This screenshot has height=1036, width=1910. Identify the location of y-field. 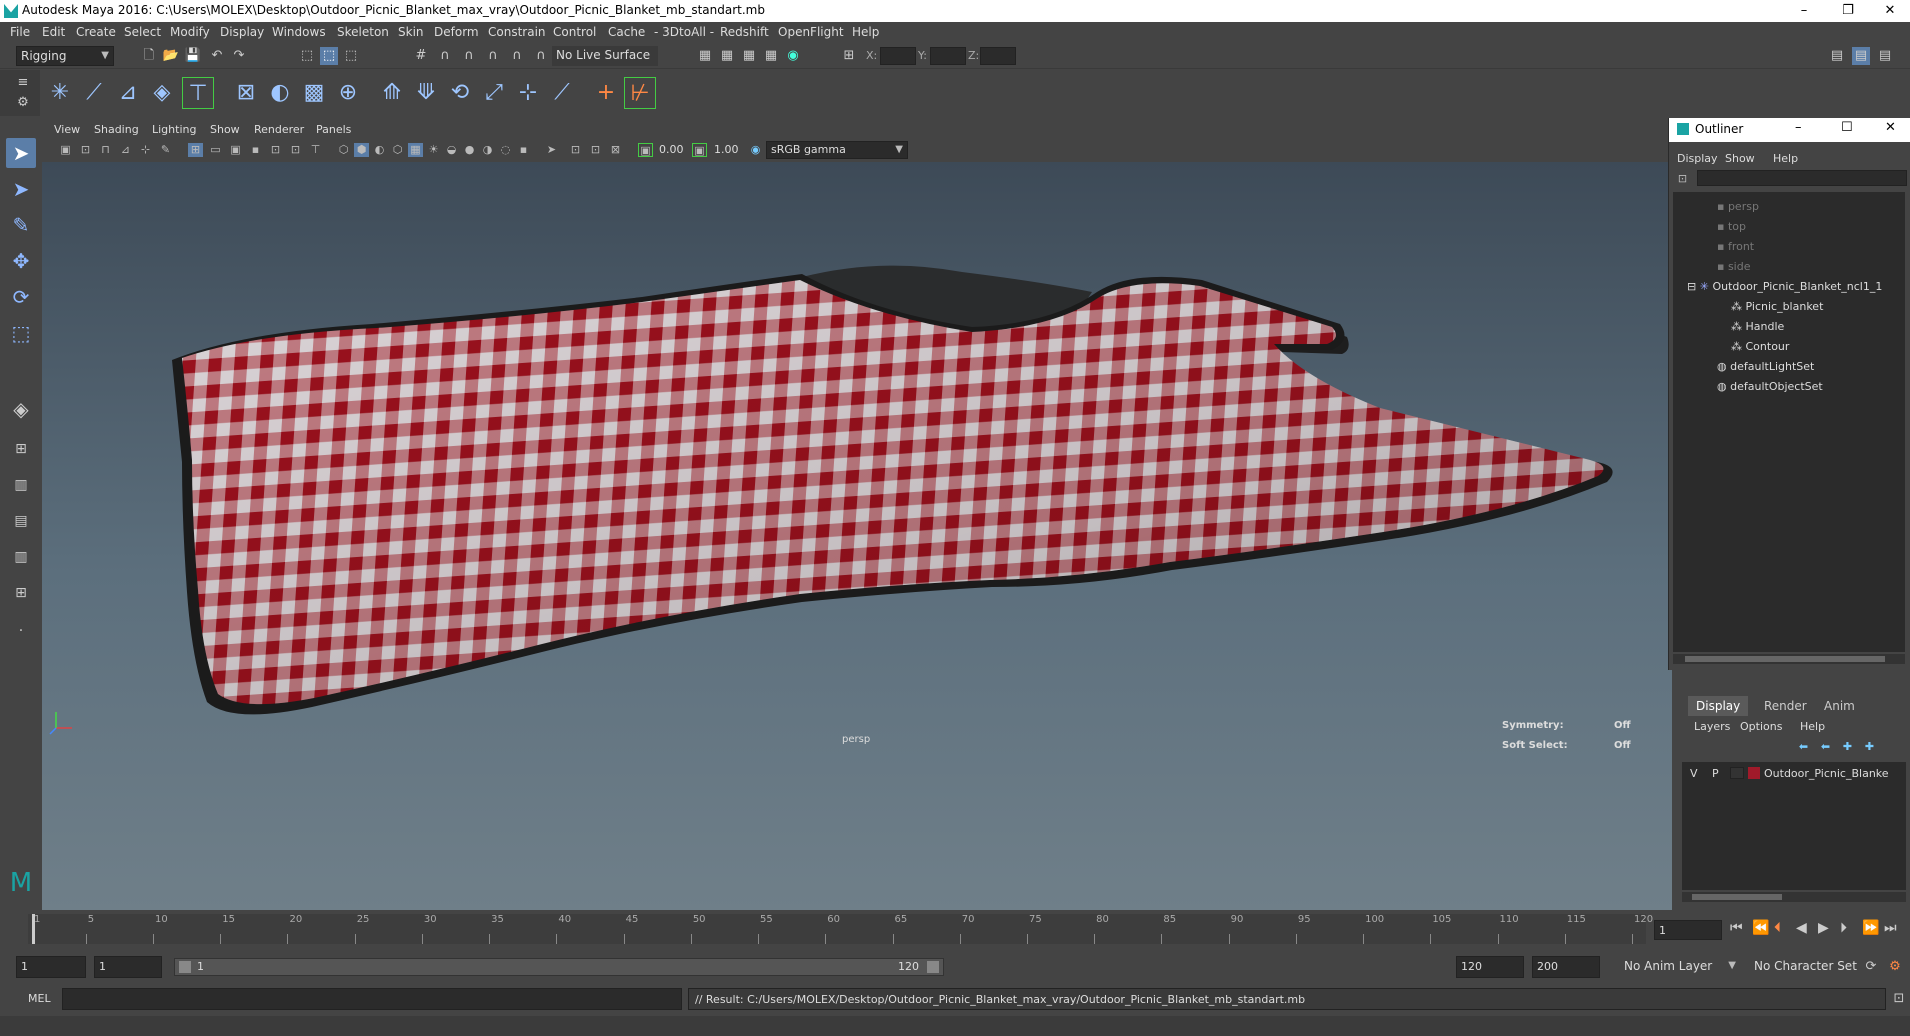
(948, 56).